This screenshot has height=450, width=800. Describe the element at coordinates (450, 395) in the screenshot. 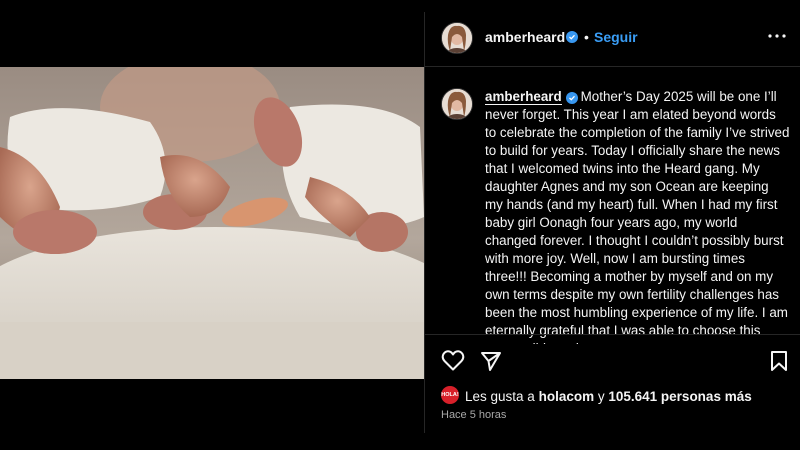

I see `hola-avatar-badge: HOLA!` at that location.